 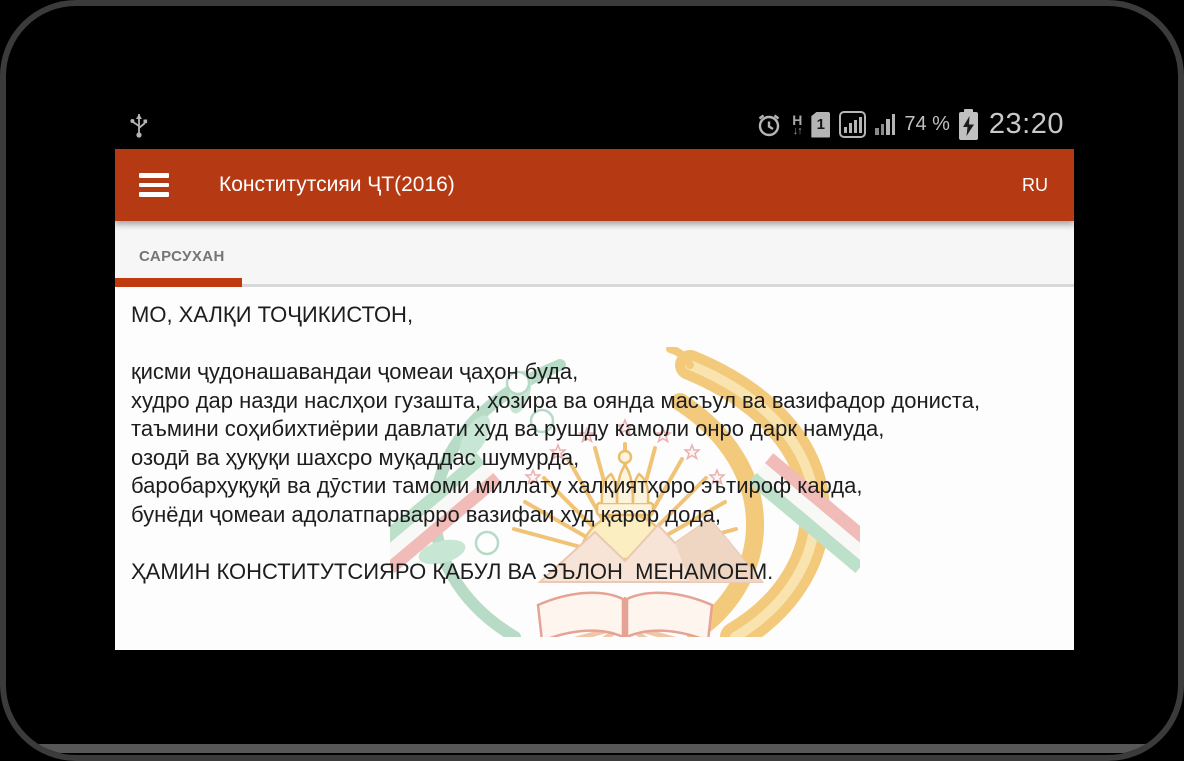 What do you see at coordinates (337, 184) in the screenshot?
I see `page-title: Конститутсияи ҶТ(2016)` at bounding box center [337, 184].